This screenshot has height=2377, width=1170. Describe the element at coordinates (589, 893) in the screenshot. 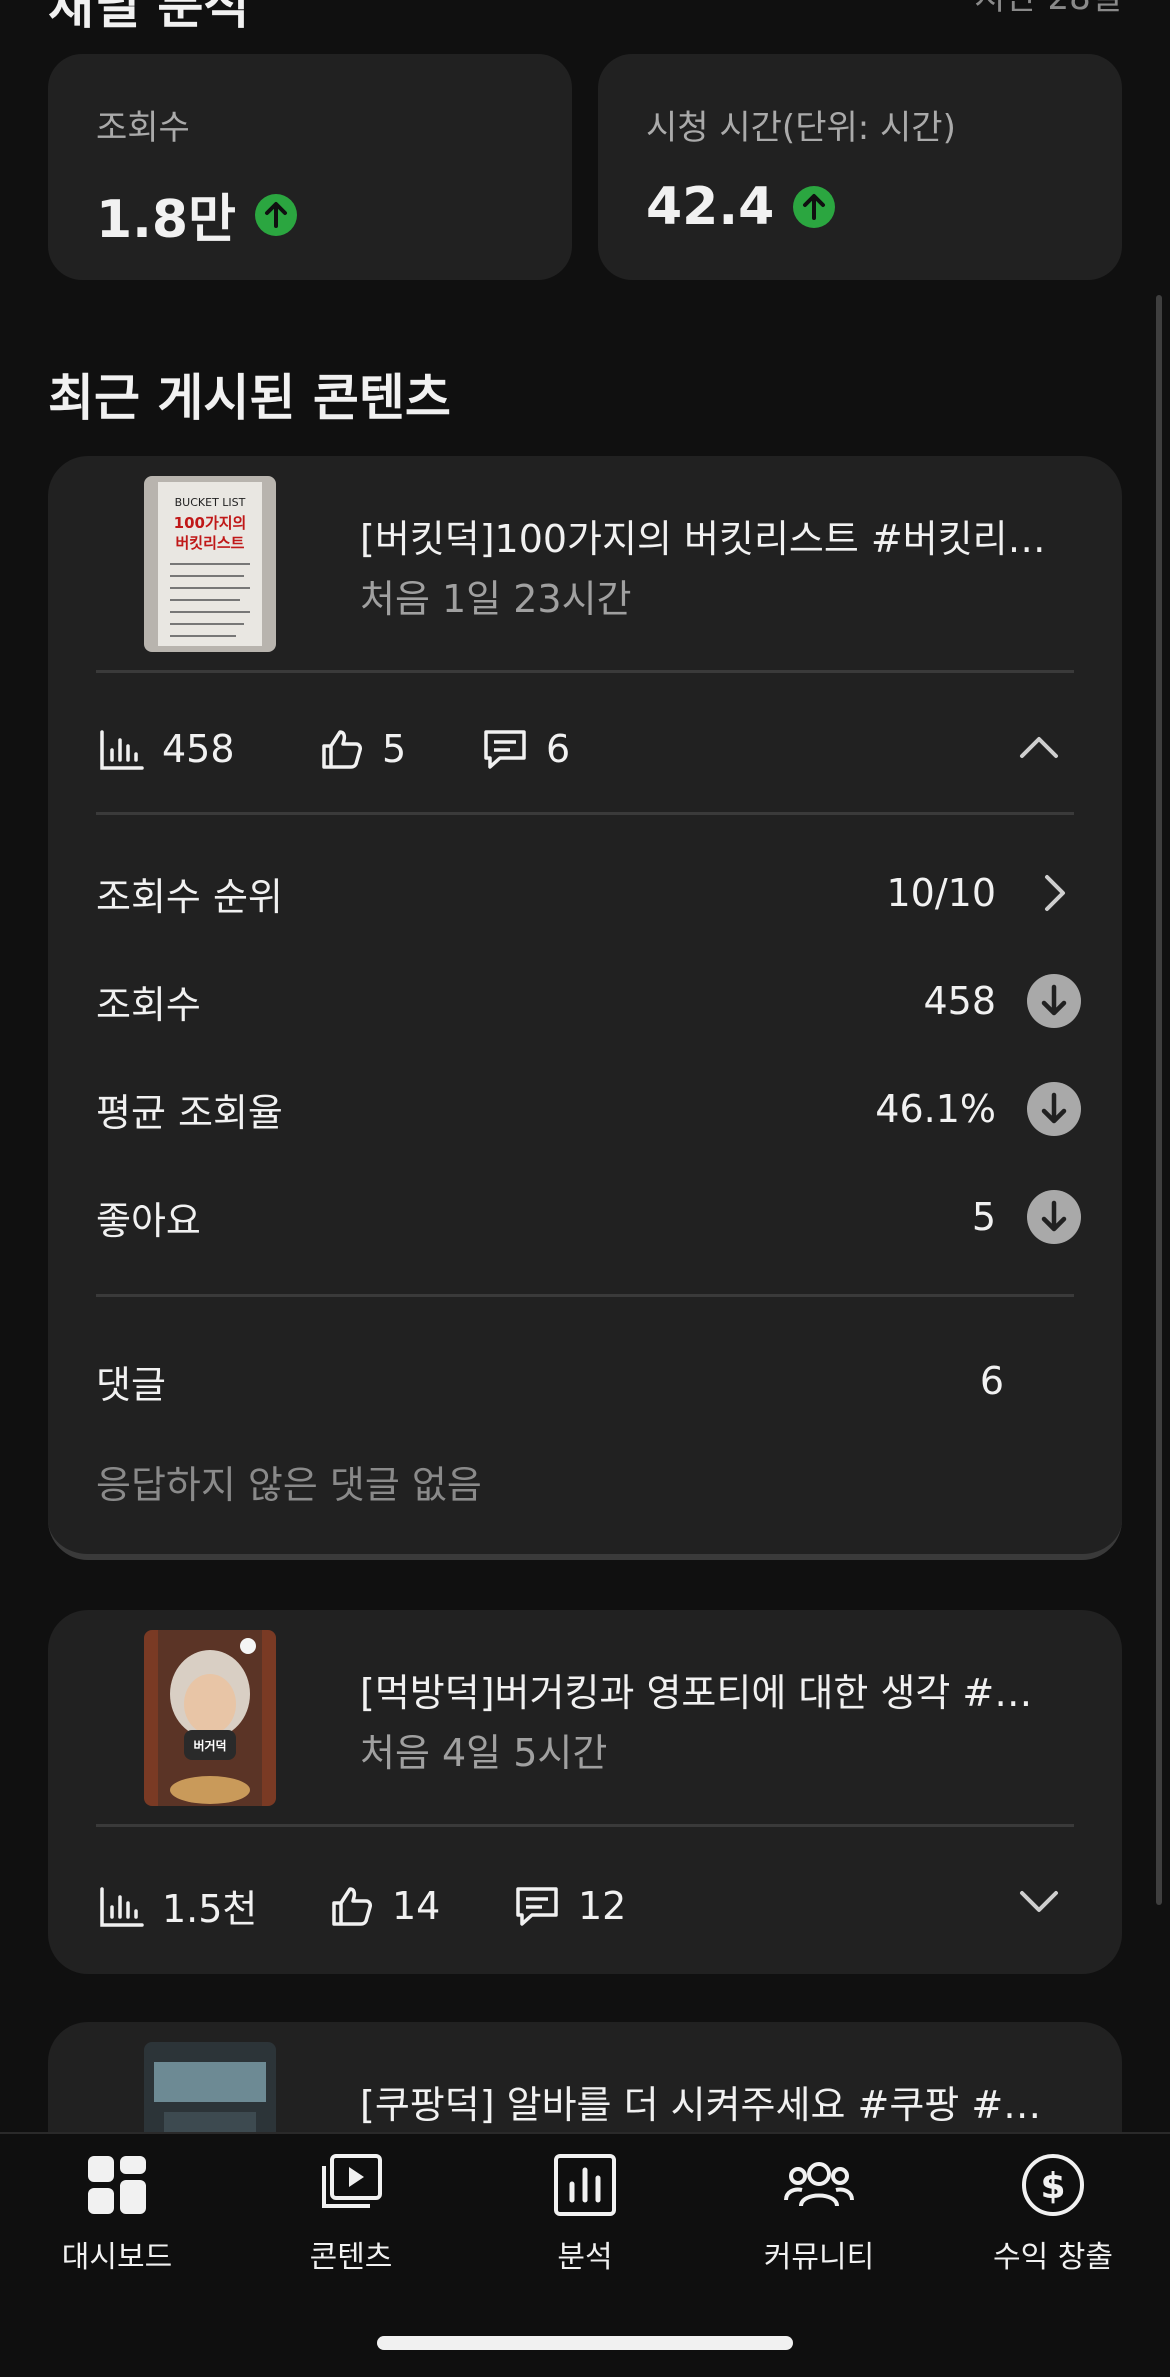

I see `views-rank-row: 조회수 순위 10/10` at that location.